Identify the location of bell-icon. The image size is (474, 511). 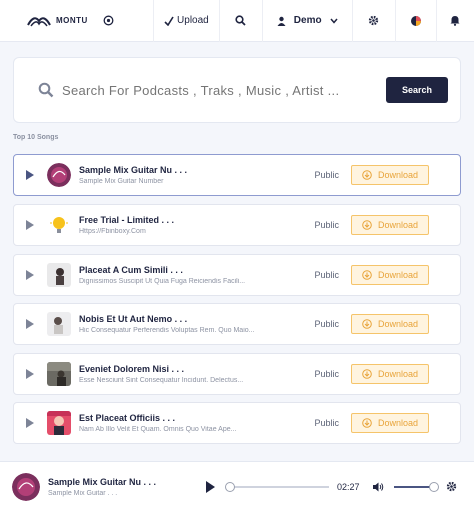
(455, 21).